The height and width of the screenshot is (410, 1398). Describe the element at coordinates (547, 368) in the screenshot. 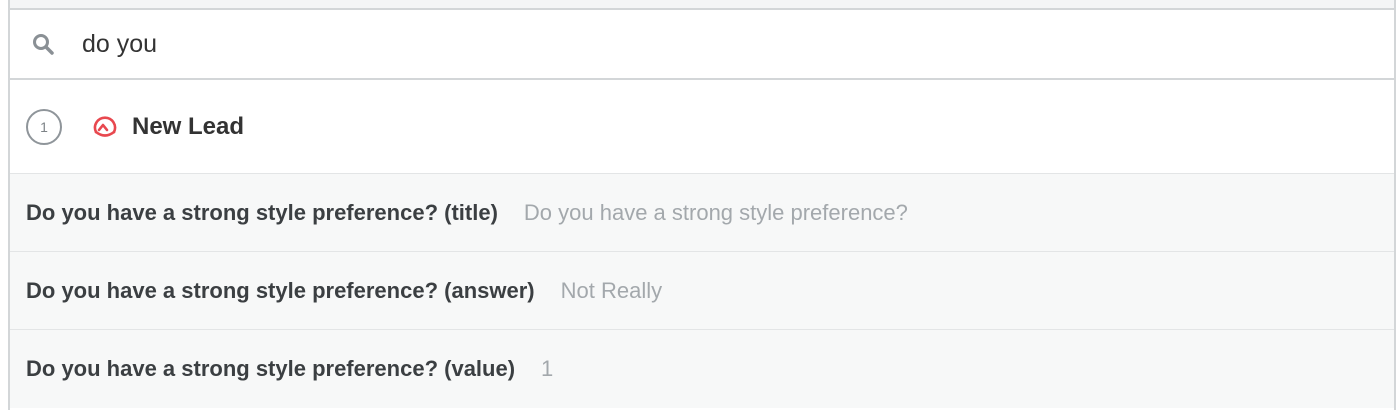

I see `field-option-value: 1` at that location.